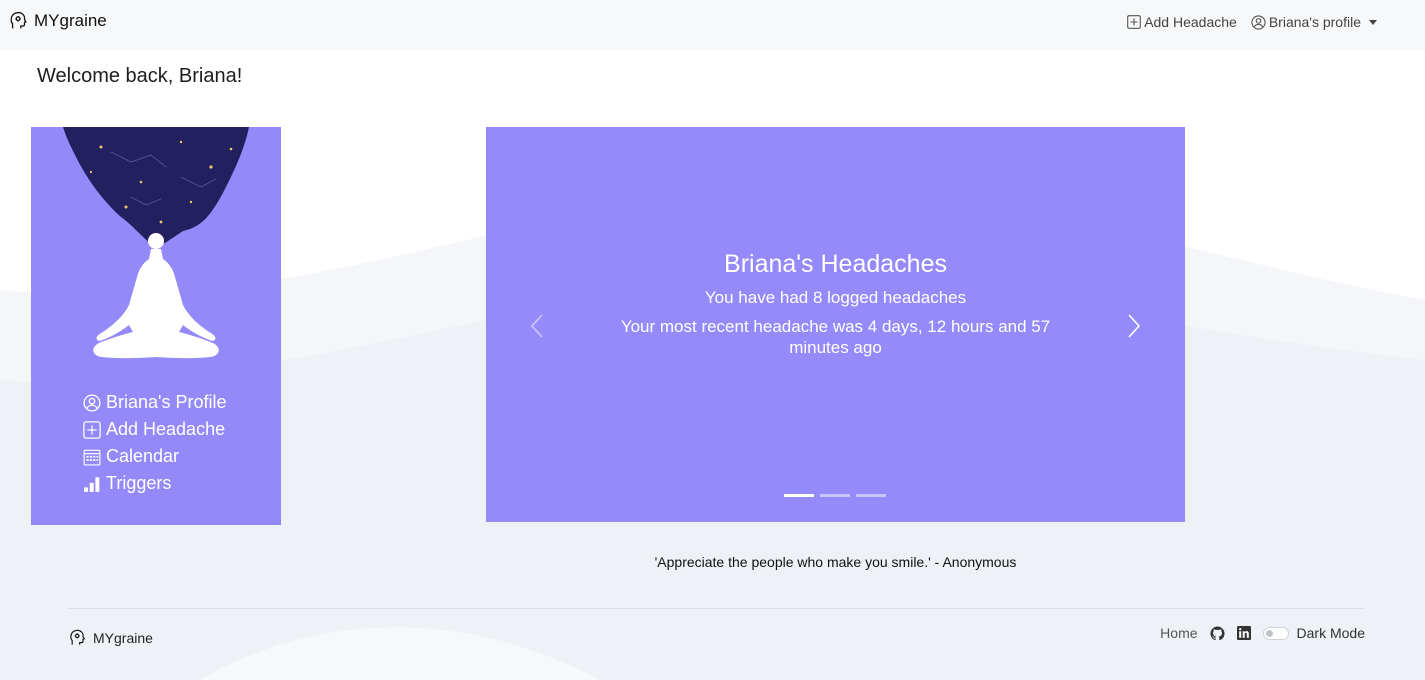 This screenshot has width=1425, height=680. I want to click on nav-profile-dropdown: Briana's profile, so click(1314, 22).